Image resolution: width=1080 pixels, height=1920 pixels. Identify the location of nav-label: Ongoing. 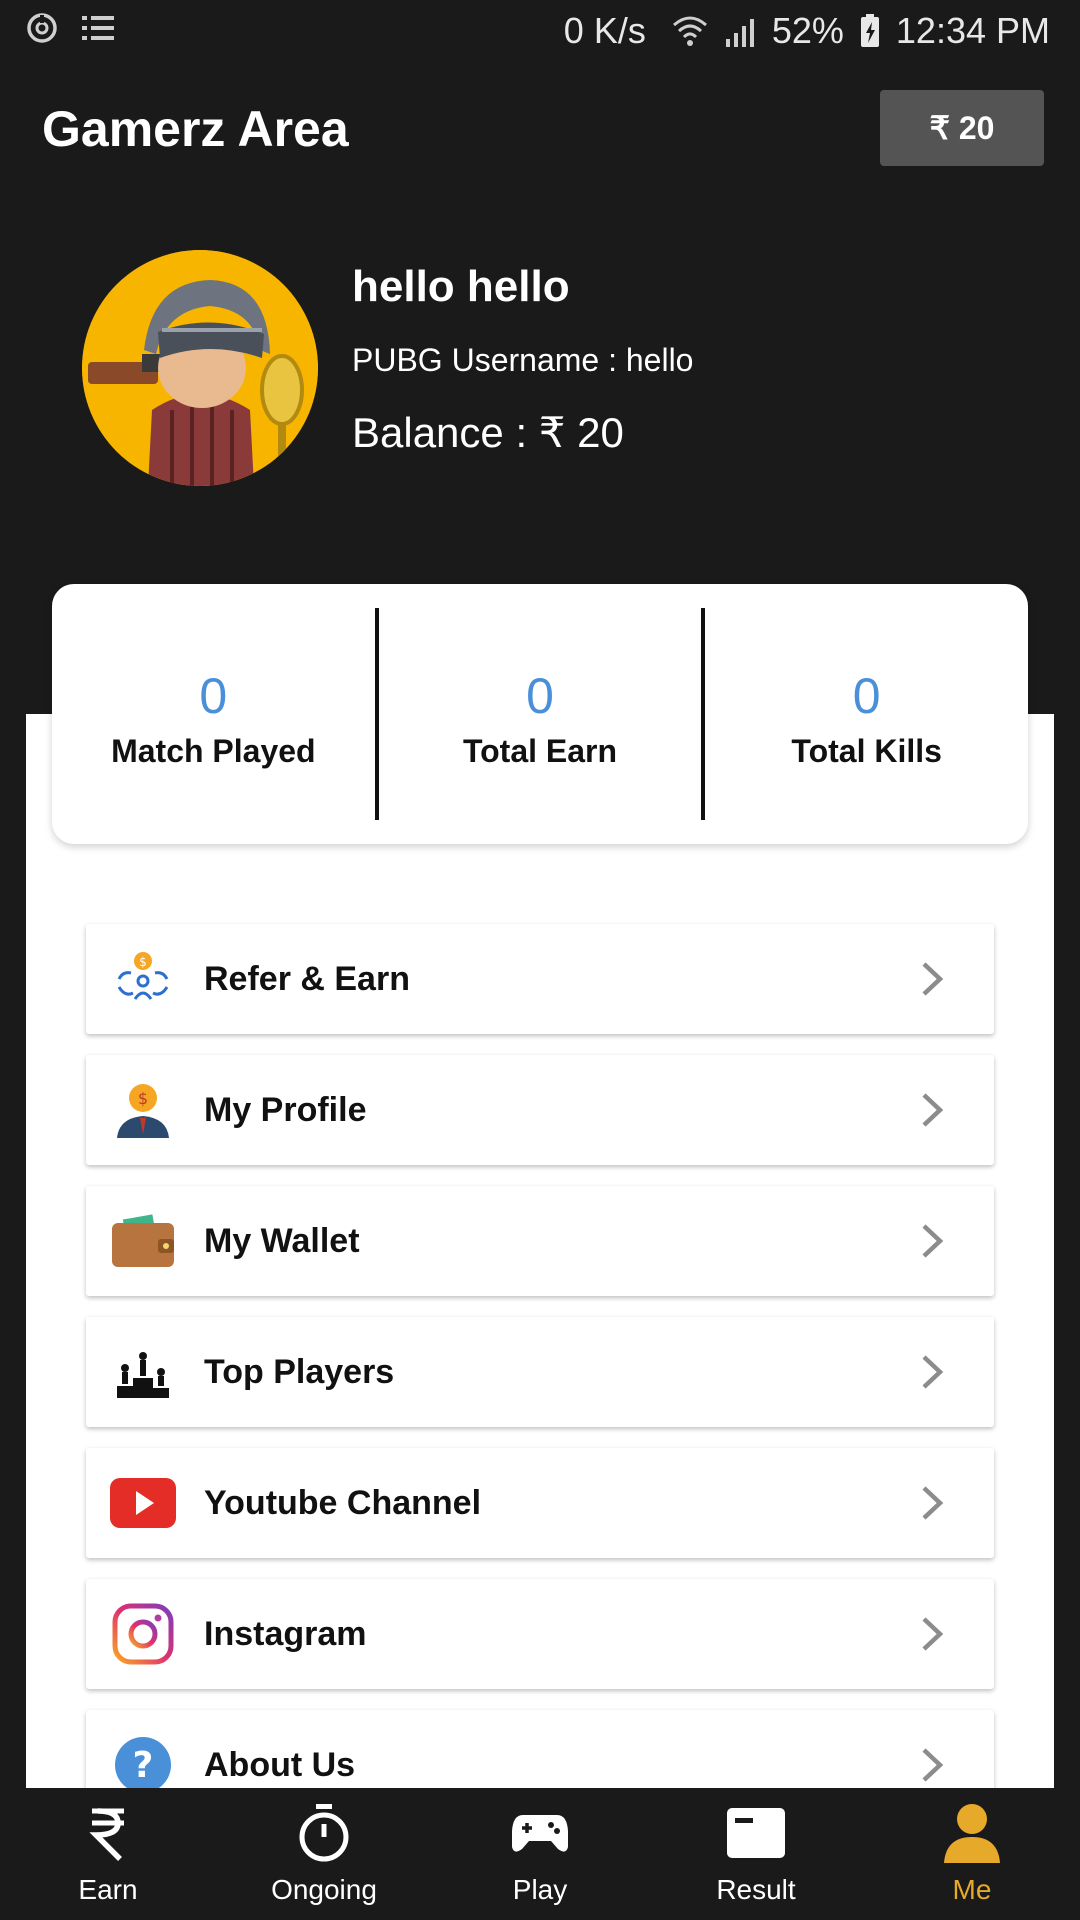
(324, 1889).